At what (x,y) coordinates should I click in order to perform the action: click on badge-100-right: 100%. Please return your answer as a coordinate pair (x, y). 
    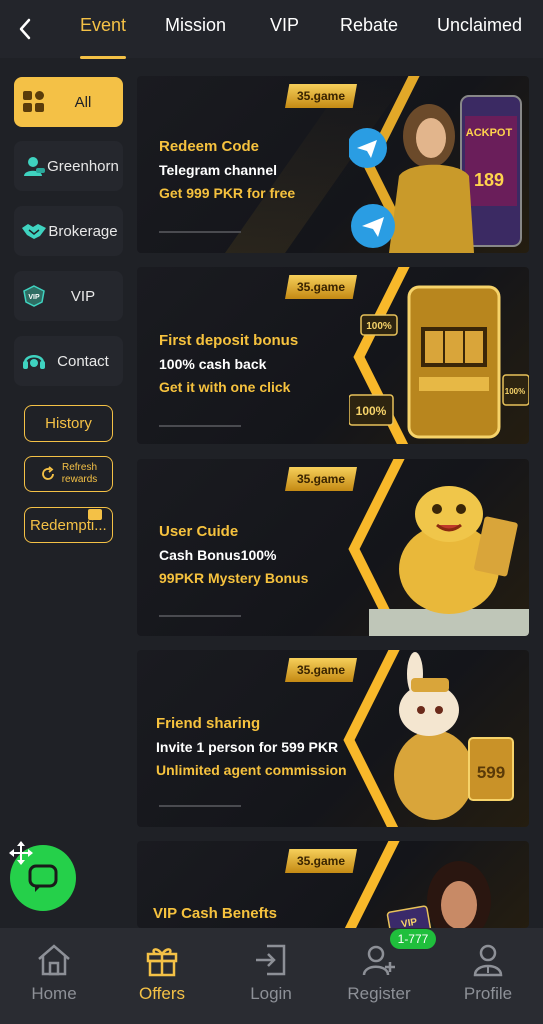
    Looking at the image, I should click on (515, 391).